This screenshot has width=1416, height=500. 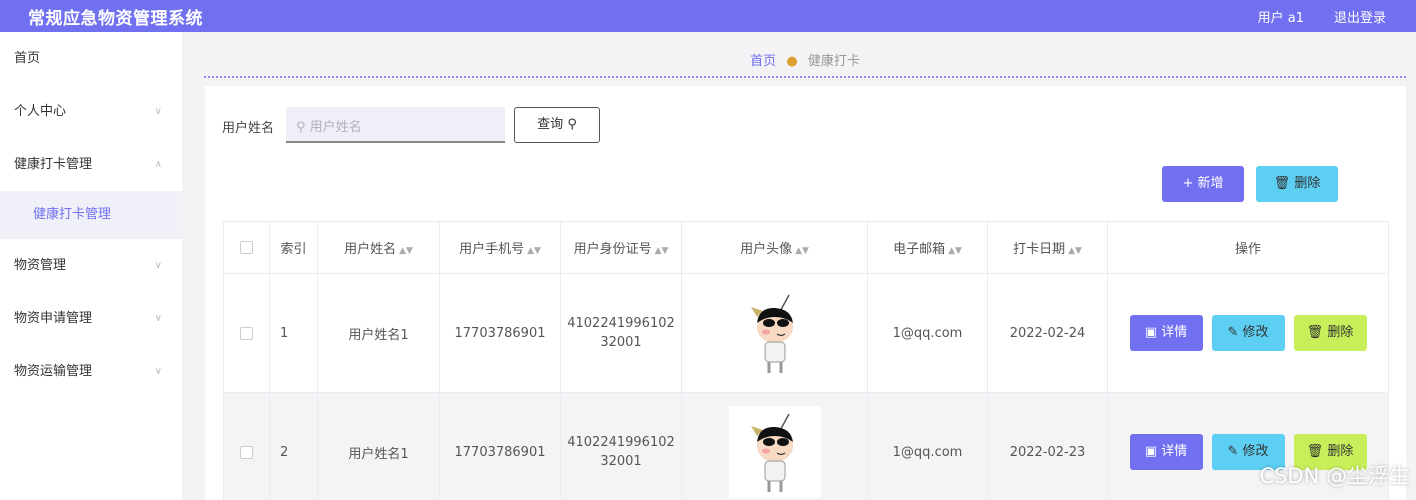 I want to click on query-button: 查询 ⚲, so click(x=557, y=125).